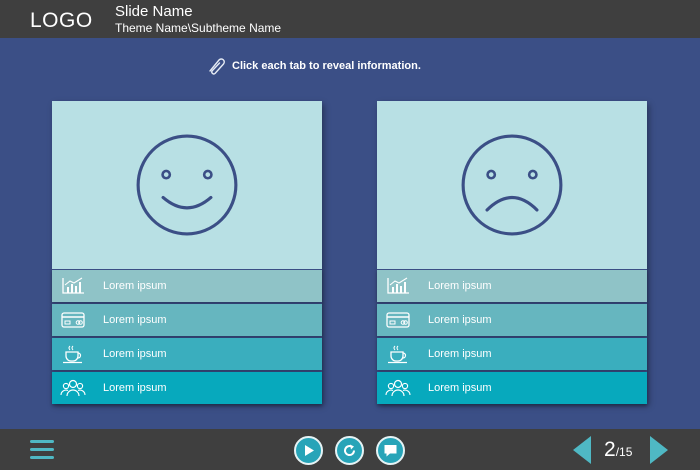  What do you see at coordinates (610, 449) in the screenshot?
I see `current-page: 2` at bounding box center [610, 449].